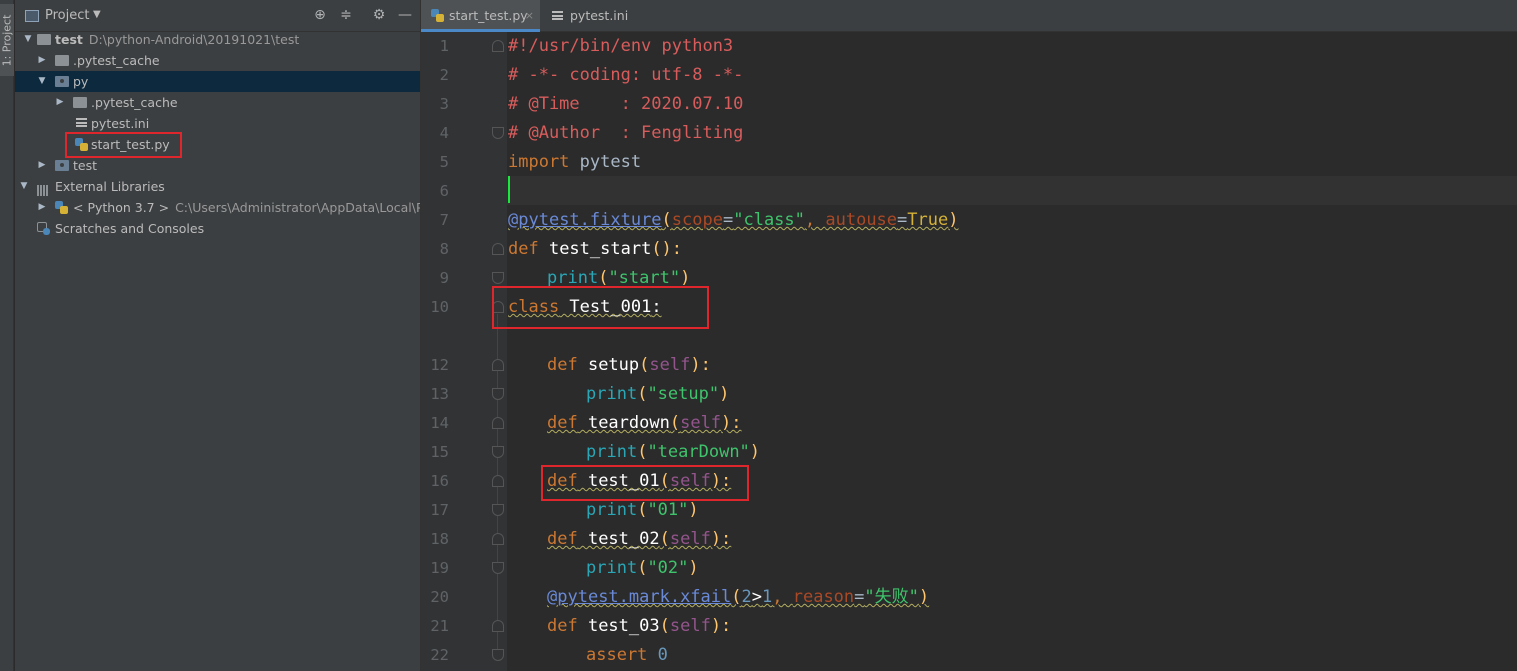 This screenshot has height=671, width=1517. I want to click on tree-item-pytest-ini: pytest.ini, so click(217, 123).